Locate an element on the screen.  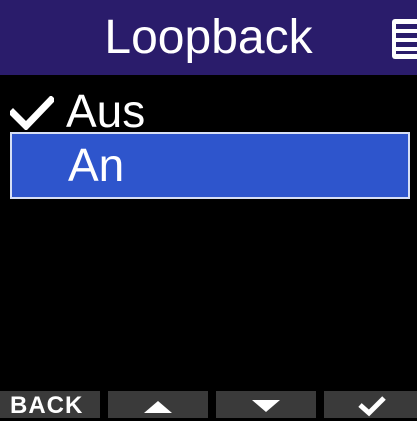
down-arrow-icon is located at coordinates (266, 406).